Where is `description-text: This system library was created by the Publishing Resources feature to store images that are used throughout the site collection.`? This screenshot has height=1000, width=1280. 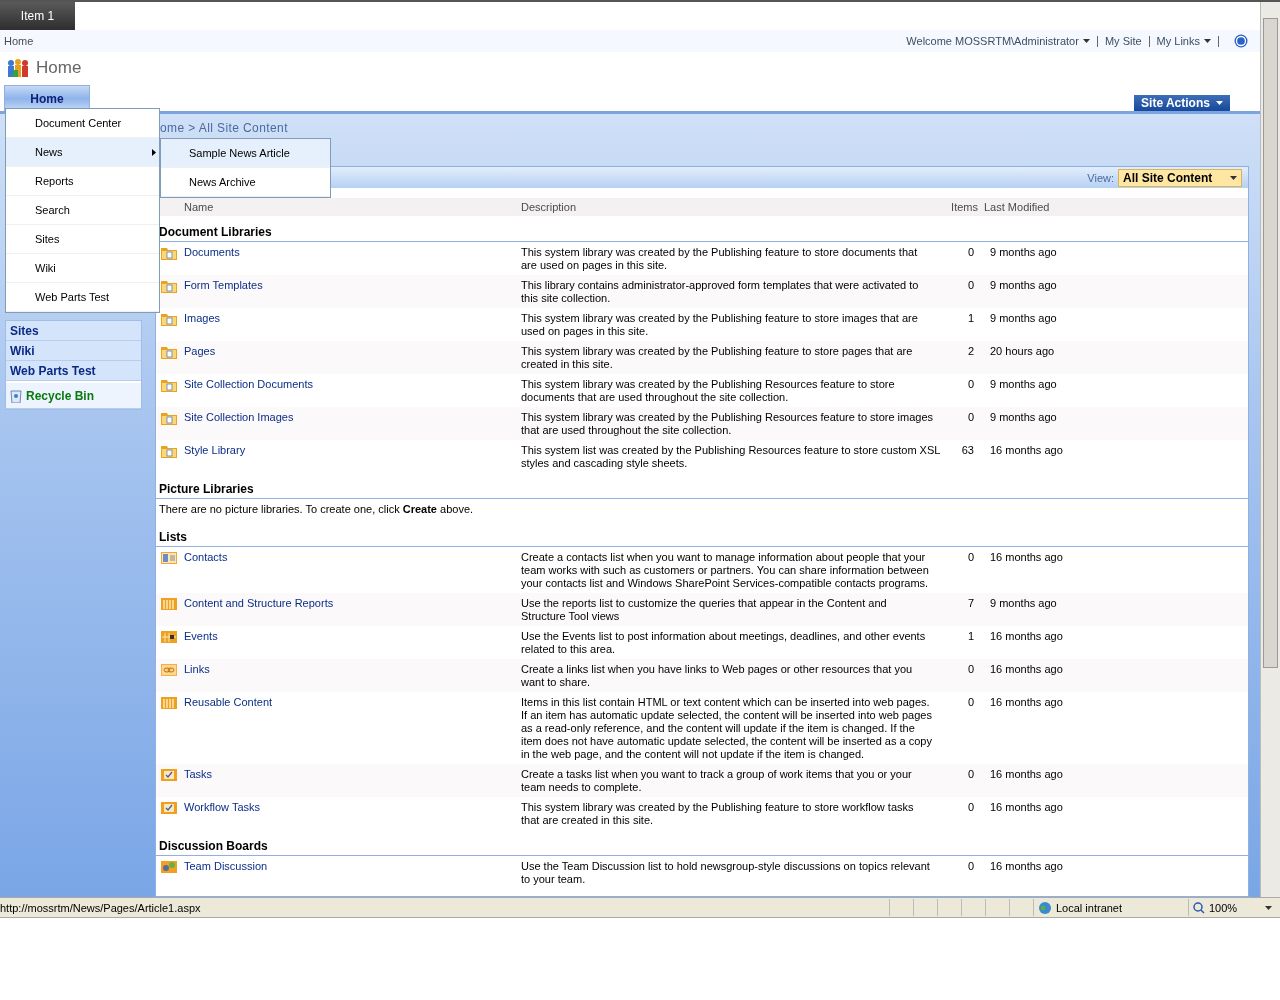
description-text: This system library was created by the Publishing Resources feature to store images that are used throughout the site collection. is located at coordinates (728, 424).